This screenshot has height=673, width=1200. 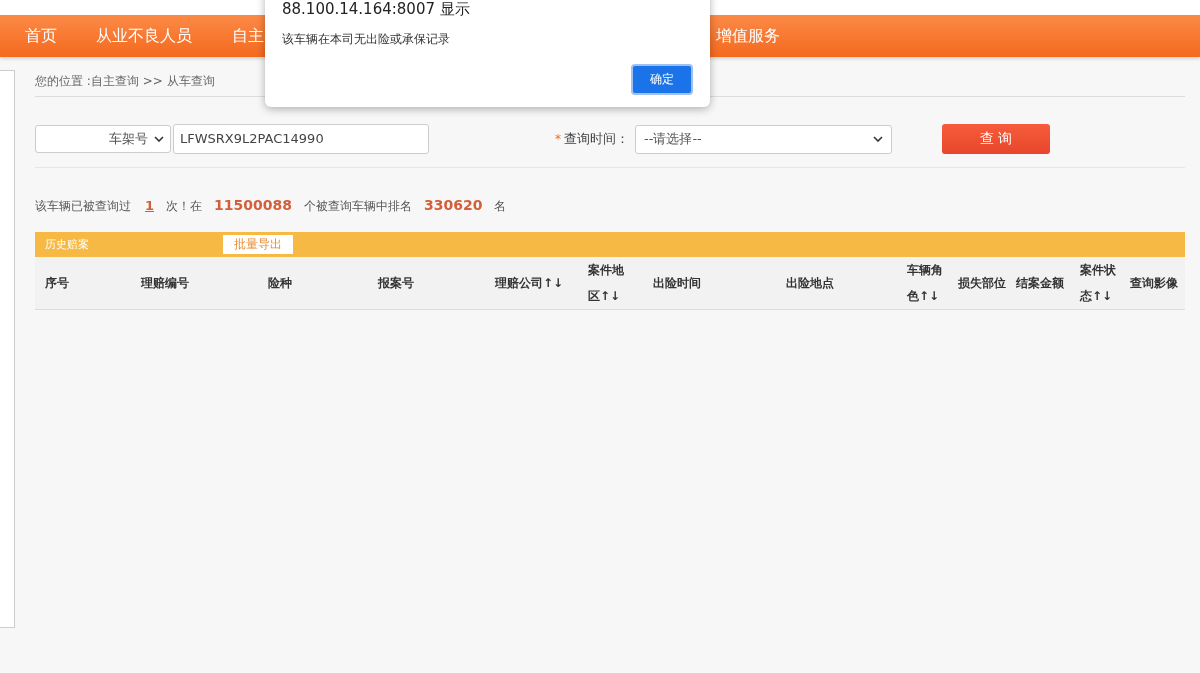 I want to click on column-header: 险种, so click(x=280, y=283).